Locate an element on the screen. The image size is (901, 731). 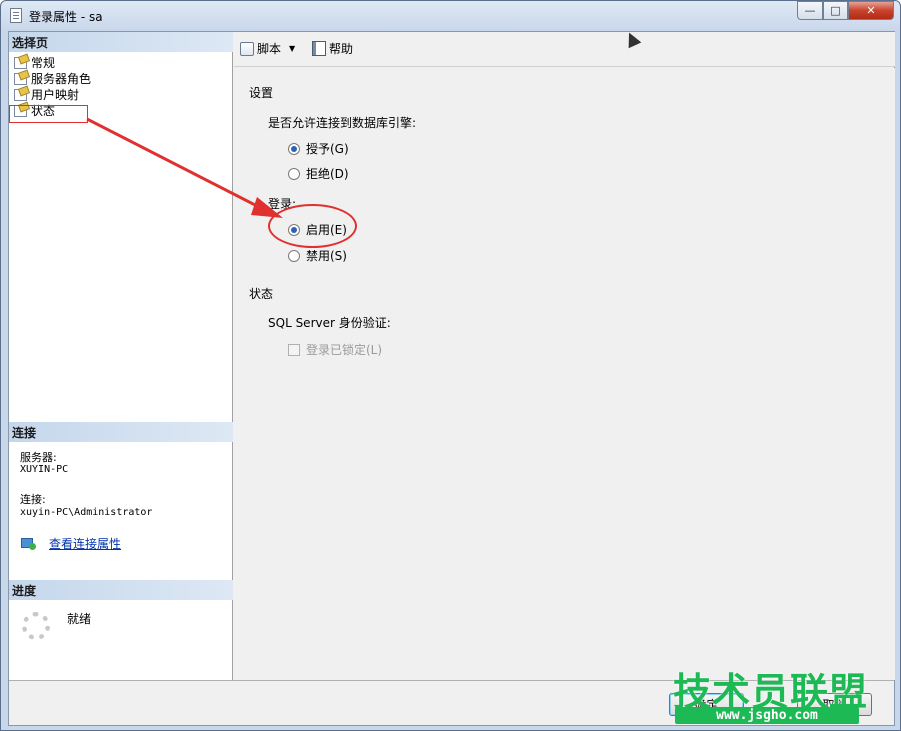
annotation-arrow-icon is located at coordinates (184, 167).